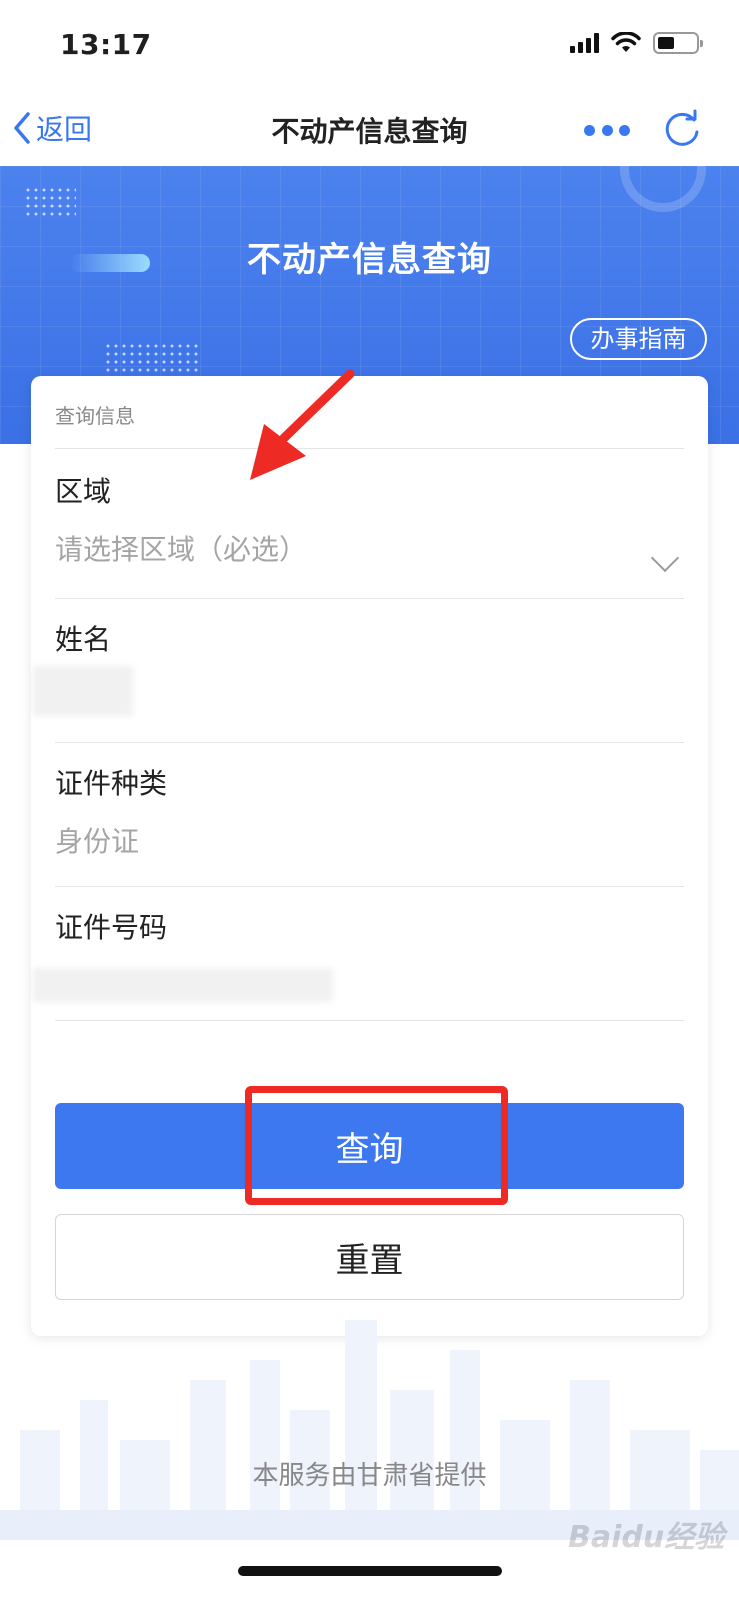 Image resolution: width=739 pixels, height=1600 pixels. What do you see at coordinates (355, 696) in the screenshot?
I see `name-field` at bounding box center [355, 696].